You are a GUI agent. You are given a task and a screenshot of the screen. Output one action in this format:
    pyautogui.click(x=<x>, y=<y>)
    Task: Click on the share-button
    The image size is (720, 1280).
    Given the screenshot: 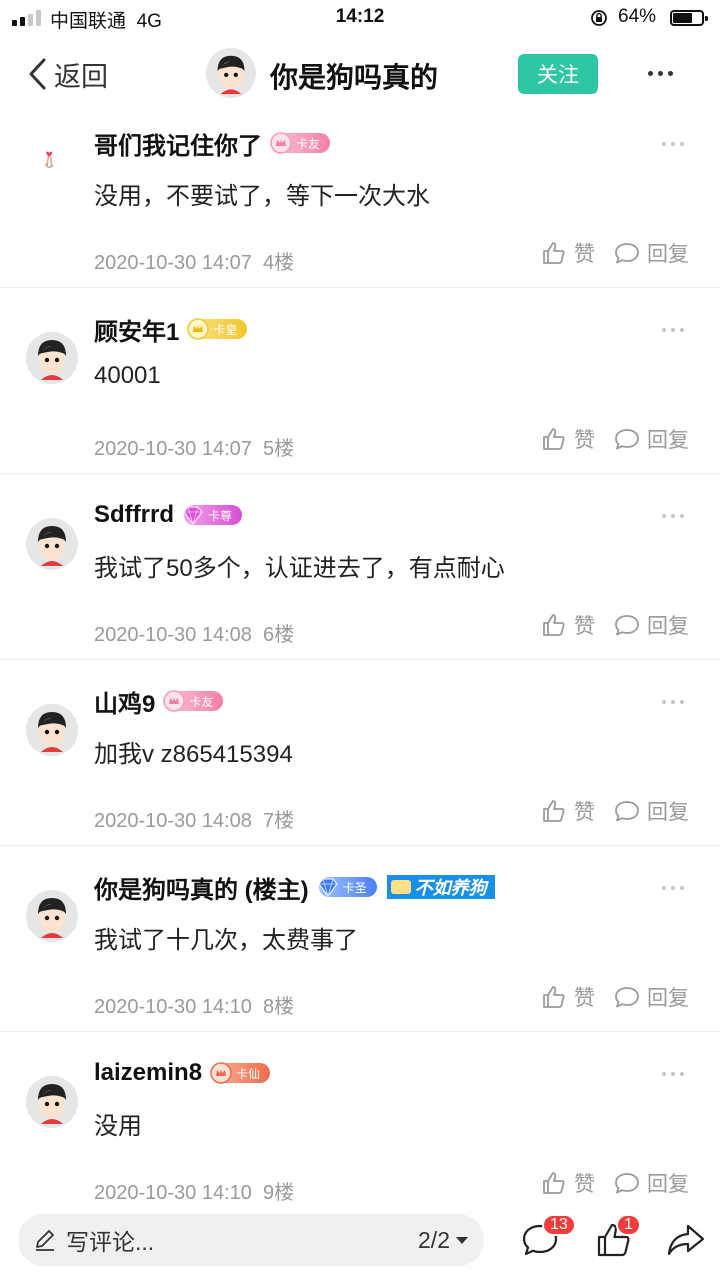 What is the action you would take?
    pyautogui.click(x=686, y=1240)
    